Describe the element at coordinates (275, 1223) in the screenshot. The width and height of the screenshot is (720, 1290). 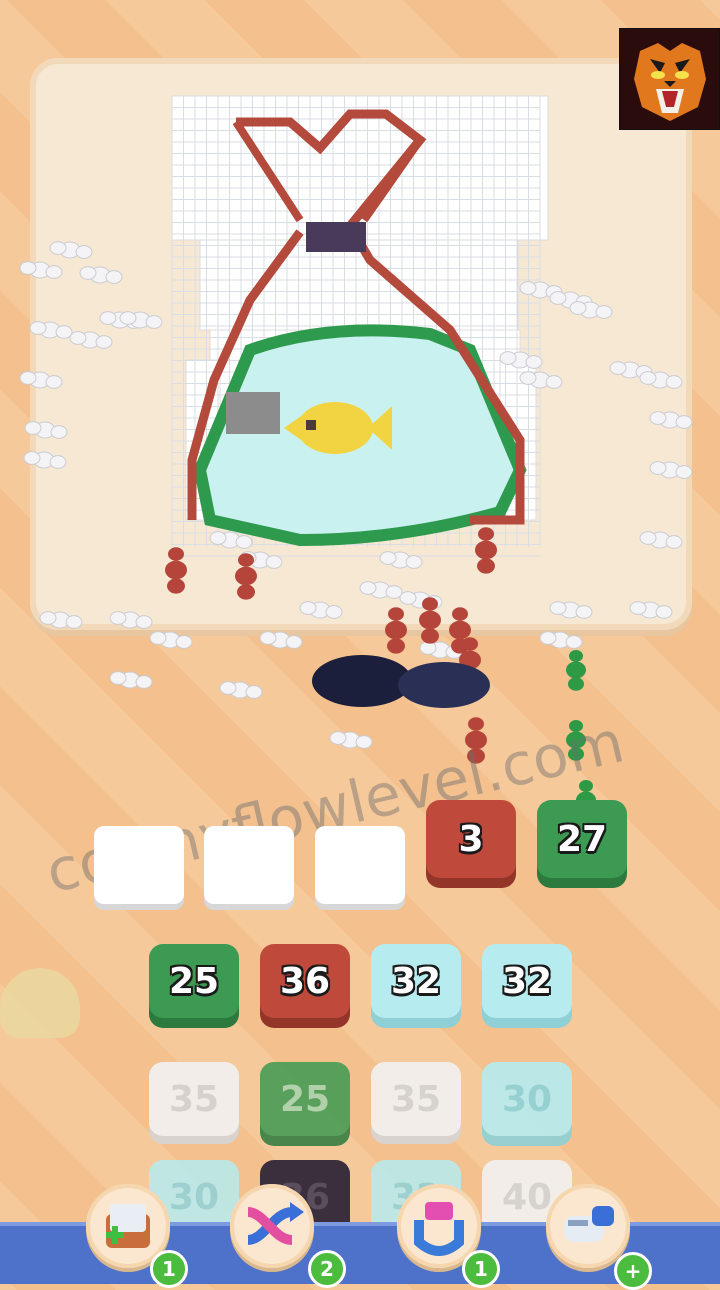
I see `shuffle-icon` at that location.